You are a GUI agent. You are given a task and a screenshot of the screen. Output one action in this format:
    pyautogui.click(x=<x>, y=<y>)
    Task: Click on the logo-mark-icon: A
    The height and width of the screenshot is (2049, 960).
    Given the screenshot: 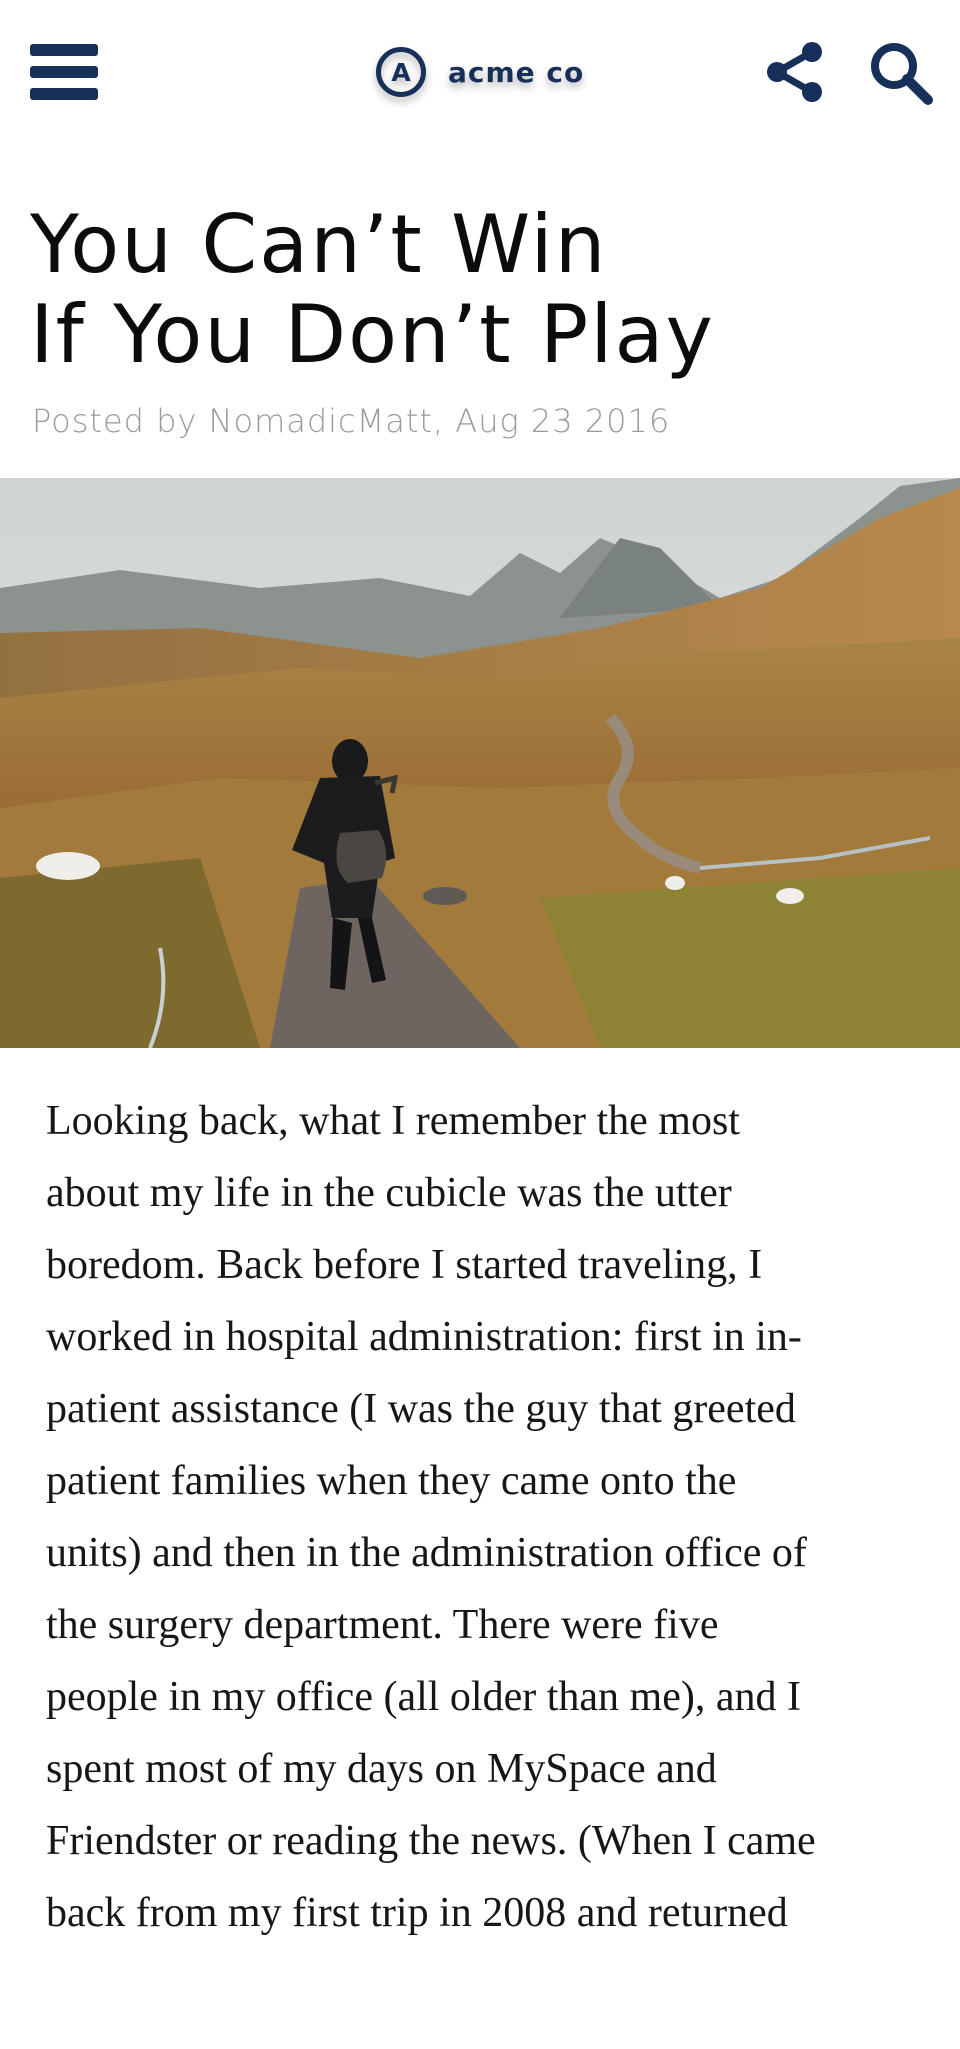 What is the action you would take?
    pyautogui.click(x=401, y=72)
    